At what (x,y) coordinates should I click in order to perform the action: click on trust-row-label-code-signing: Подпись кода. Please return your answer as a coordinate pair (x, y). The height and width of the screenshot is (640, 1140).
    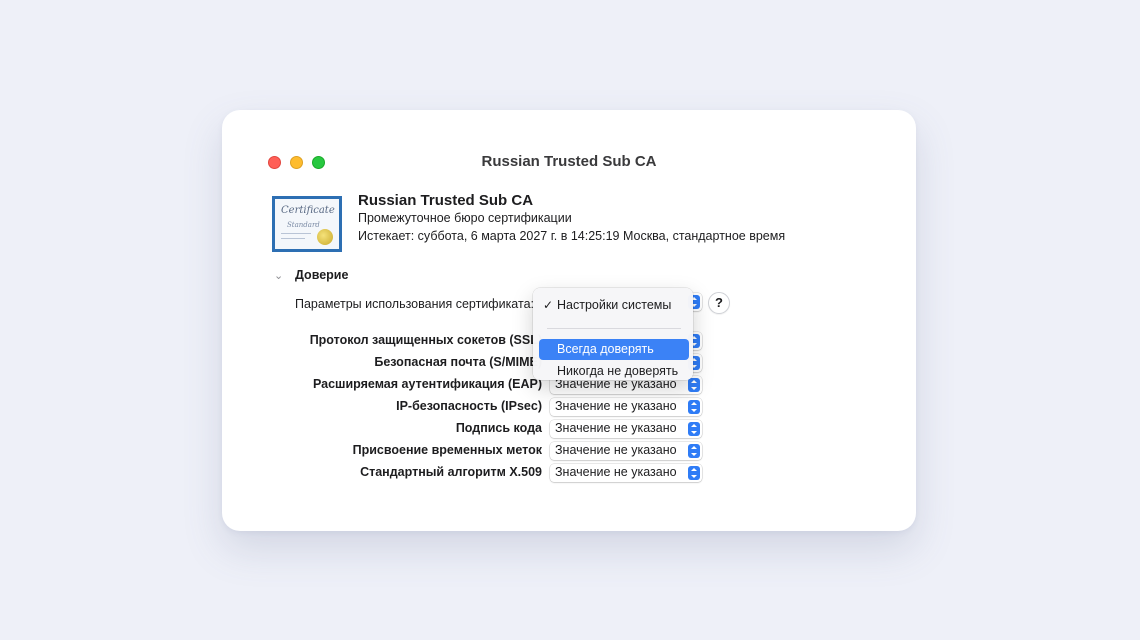
    Looking at the image, I should click on (498, 428).